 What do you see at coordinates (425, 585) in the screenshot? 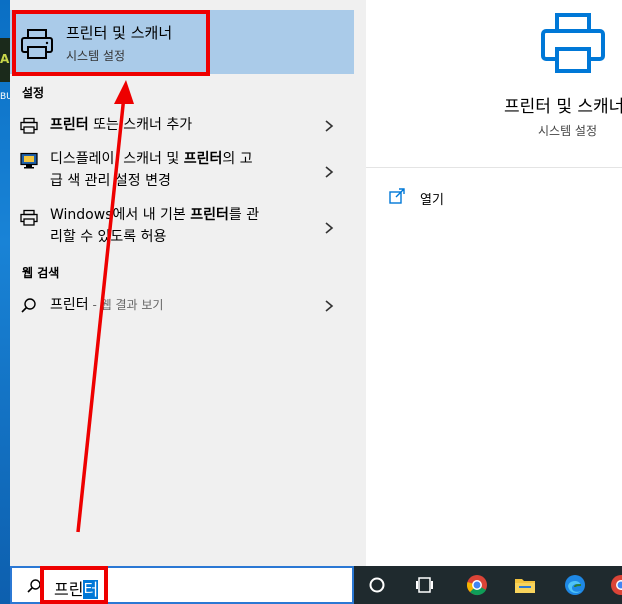
I see `task-view-icon` at bounding box center [425, 585].